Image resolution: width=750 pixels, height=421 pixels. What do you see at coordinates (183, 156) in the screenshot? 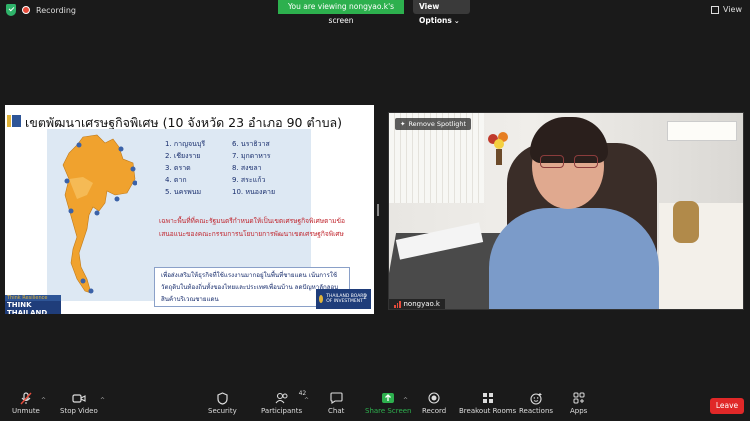
I see `province-item: 2. เชียงราย` at bounding box center [183, 156].